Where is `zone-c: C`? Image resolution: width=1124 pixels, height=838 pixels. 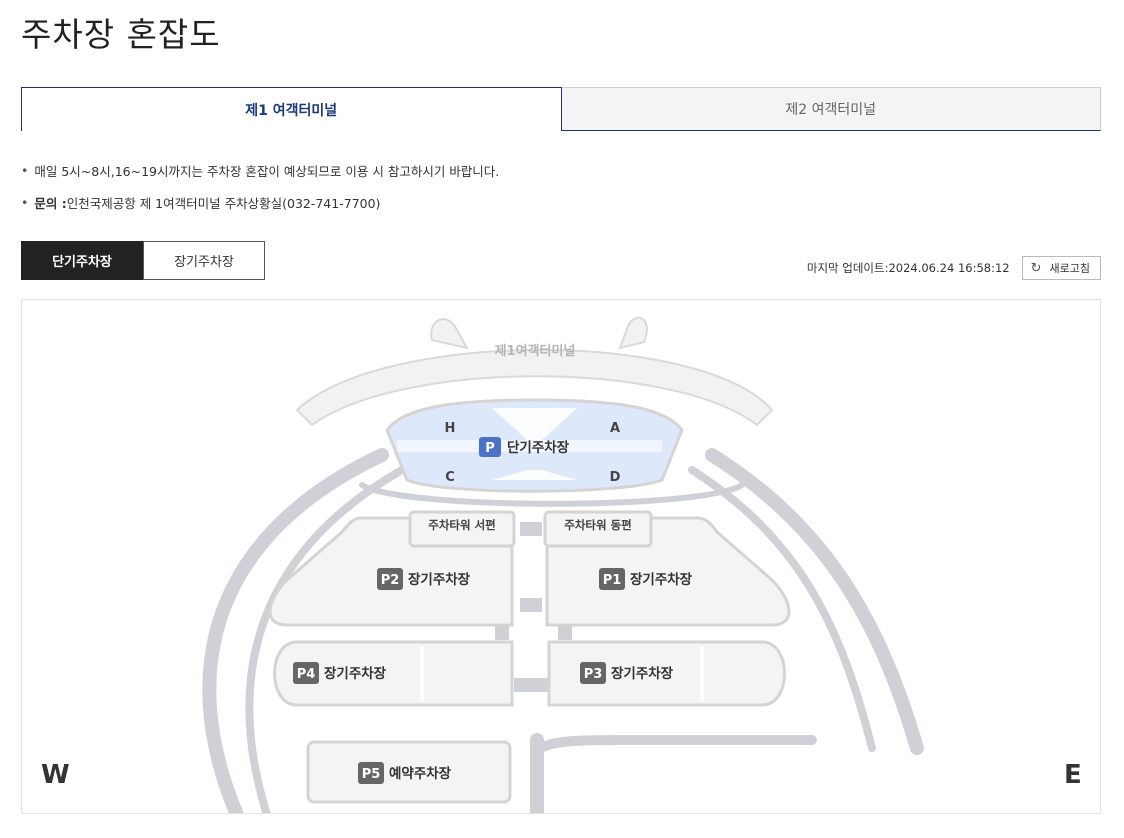 zone-c: C is located at coordinates (450, 477).